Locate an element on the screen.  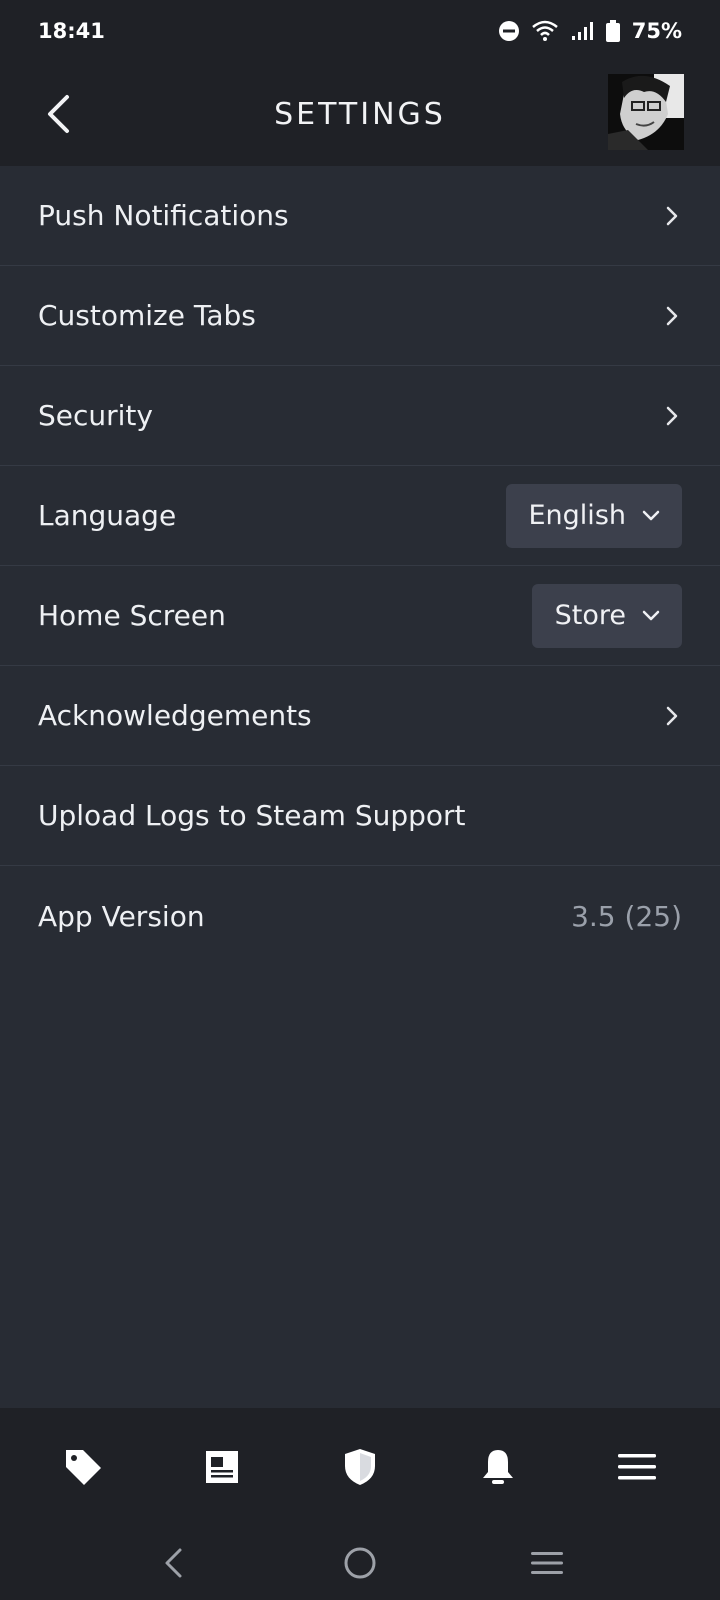
row-label: Customize Tabs is located at coordinates (147, 315).